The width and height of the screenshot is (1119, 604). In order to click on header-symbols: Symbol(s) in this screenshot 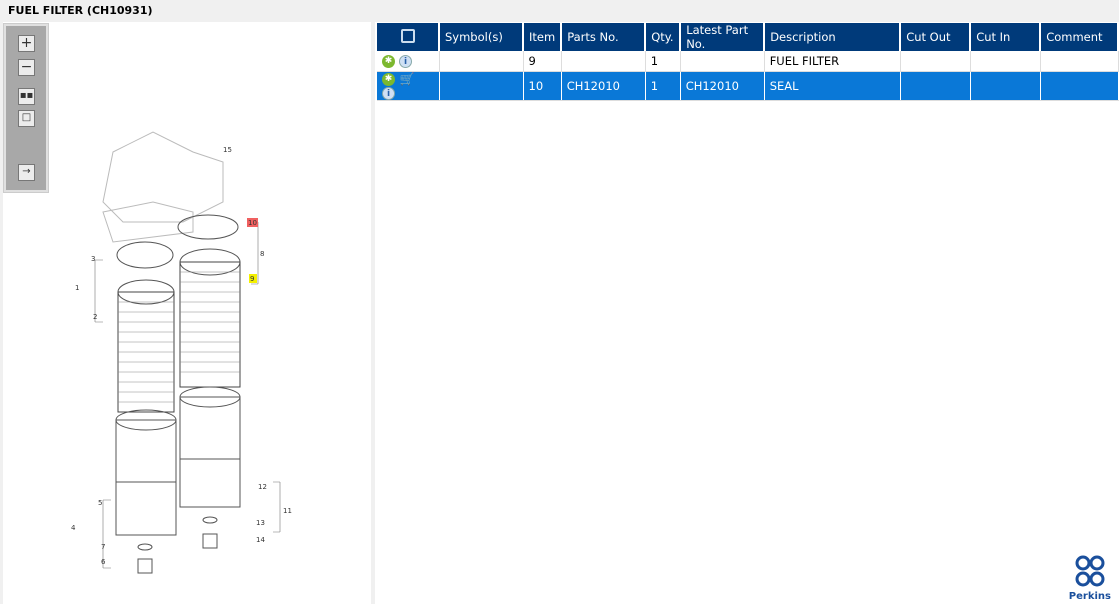, I will do `click(481, 37)`.